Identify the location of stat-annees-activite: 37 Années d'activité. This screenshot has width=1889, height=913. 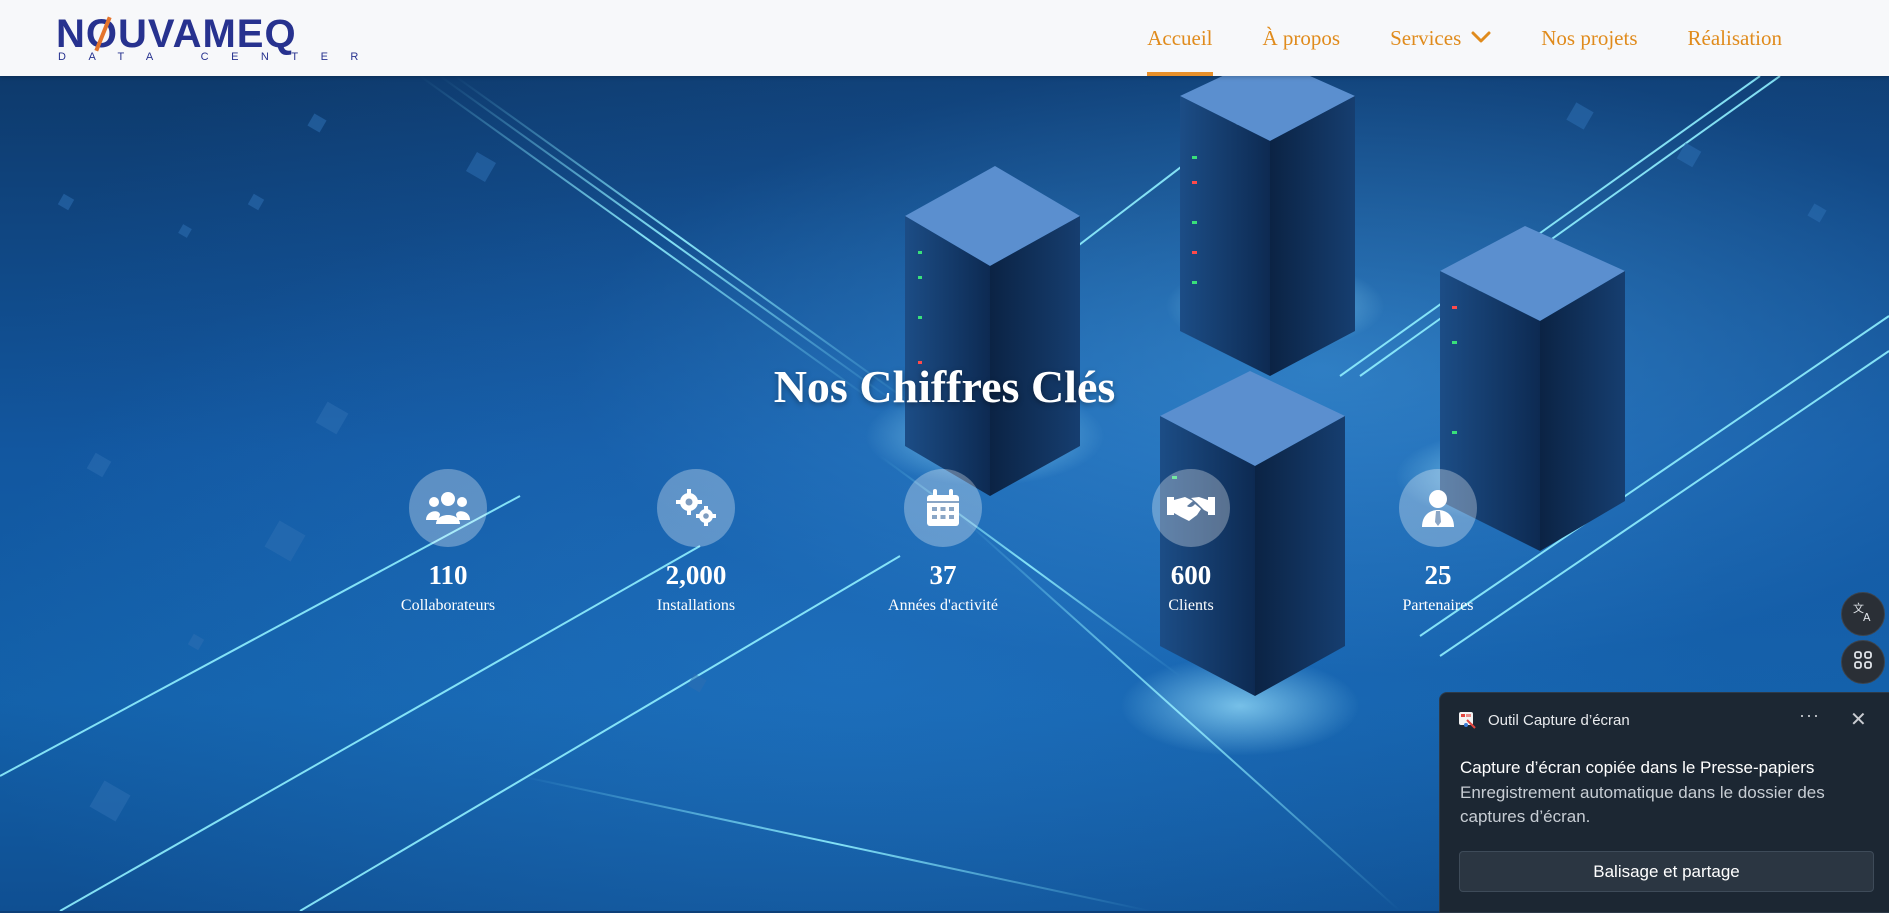
(943, 542).